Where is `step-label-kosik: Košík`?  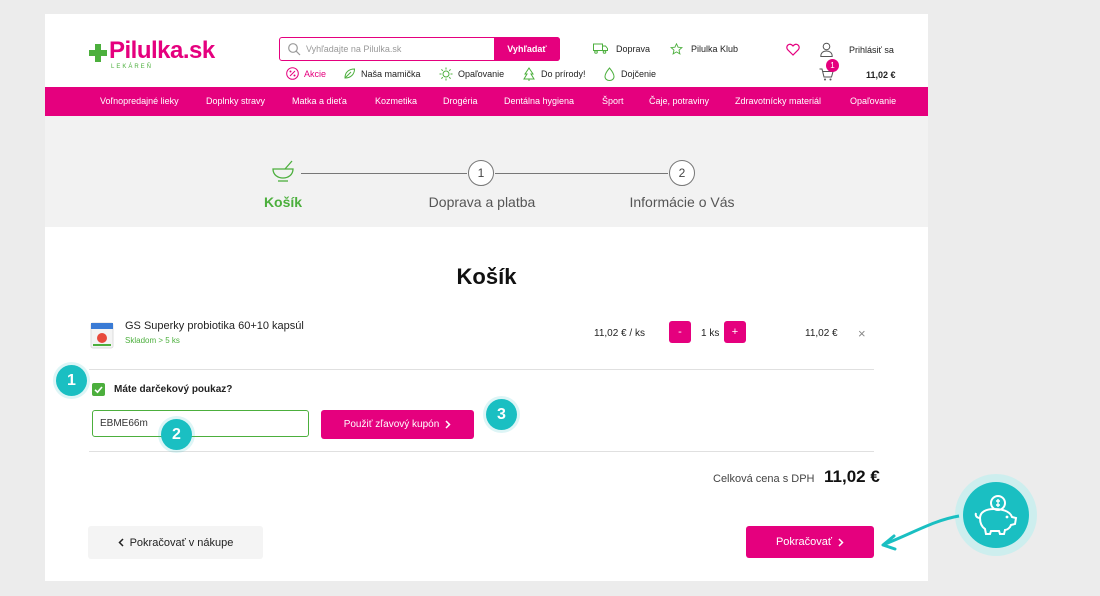 step-label-kosik: Košík is located at coordinates (283, 202).